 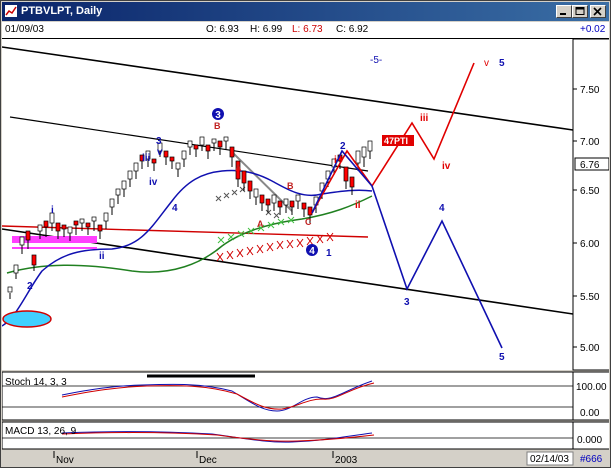 What do you see at coordinates (238, 168) in the screenshot?
I see `correction-A2-label: A` at bounding box center [238, 168].